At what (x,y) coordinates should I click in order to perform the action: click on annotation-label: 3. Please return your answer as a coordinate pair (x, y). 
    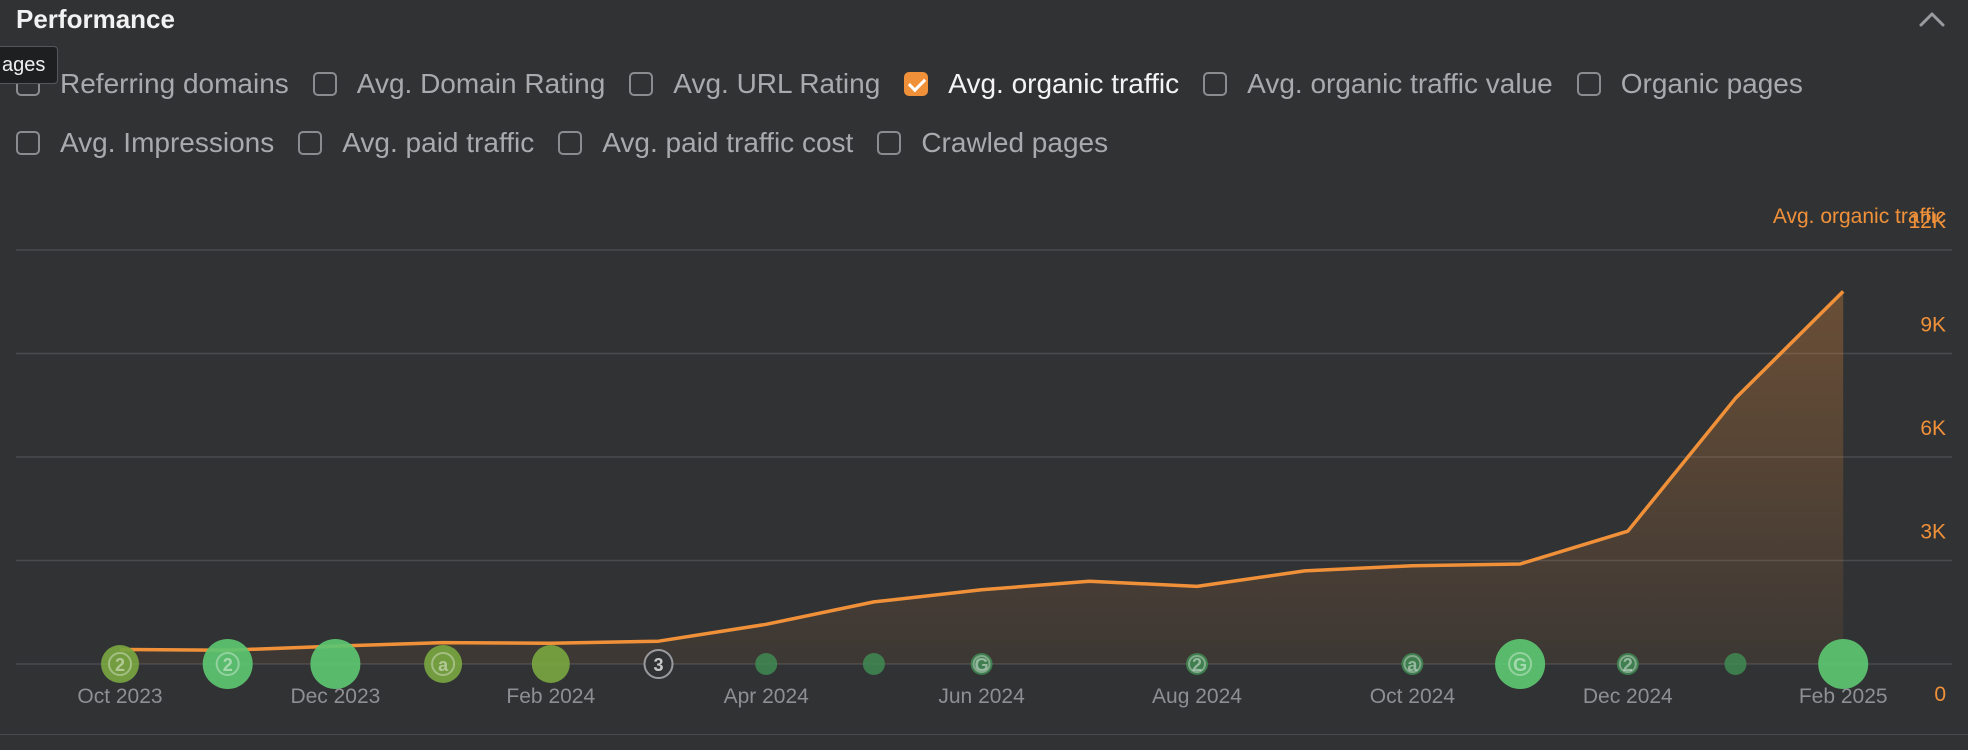
    Looking at the image, I should click on (658, 665).